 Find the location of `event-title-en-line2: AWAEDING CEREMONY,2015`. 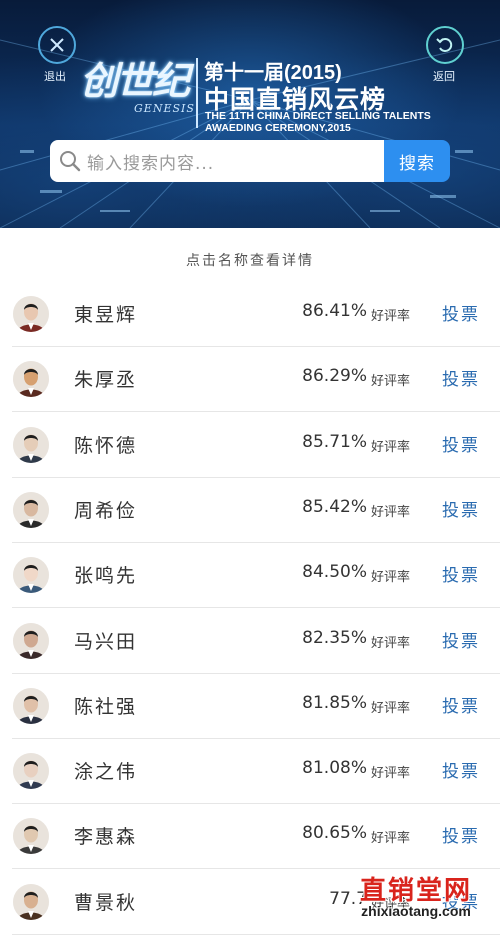

event-title-en-line2: AWAEDING CEREMONY,2015 is located at coordinates (278, 128).